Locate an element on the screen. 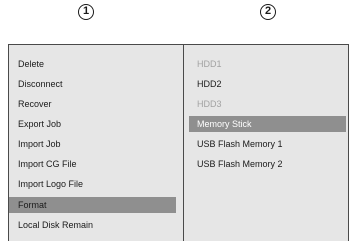 Image resolution: width=355 pixels, height=241 pixels. menu-item-import-cg-file: Import CG File is located at coordinates (92, 164).